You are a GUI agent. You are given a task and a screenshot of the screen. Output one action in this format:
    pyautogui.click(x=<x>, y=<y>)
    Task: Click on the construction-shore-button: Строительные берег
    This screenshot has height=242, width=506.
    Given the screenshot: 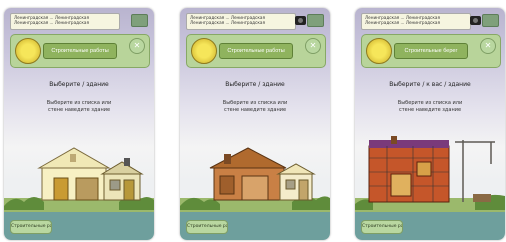 What is the action you would take?
    pyautogui.click(x=431, y=51)
    